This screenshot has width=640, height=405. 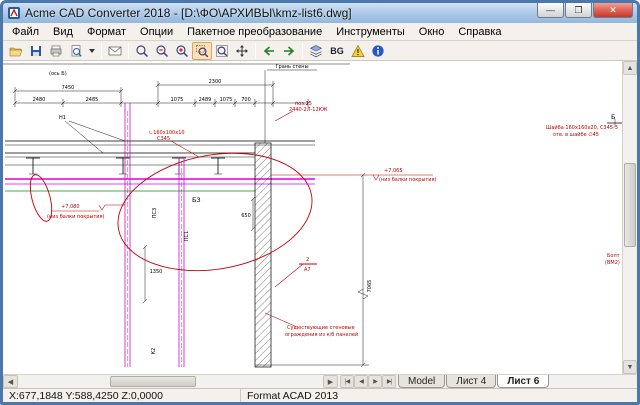 I want to click on background-toggle-button: BG, so click(x=337, y=51).